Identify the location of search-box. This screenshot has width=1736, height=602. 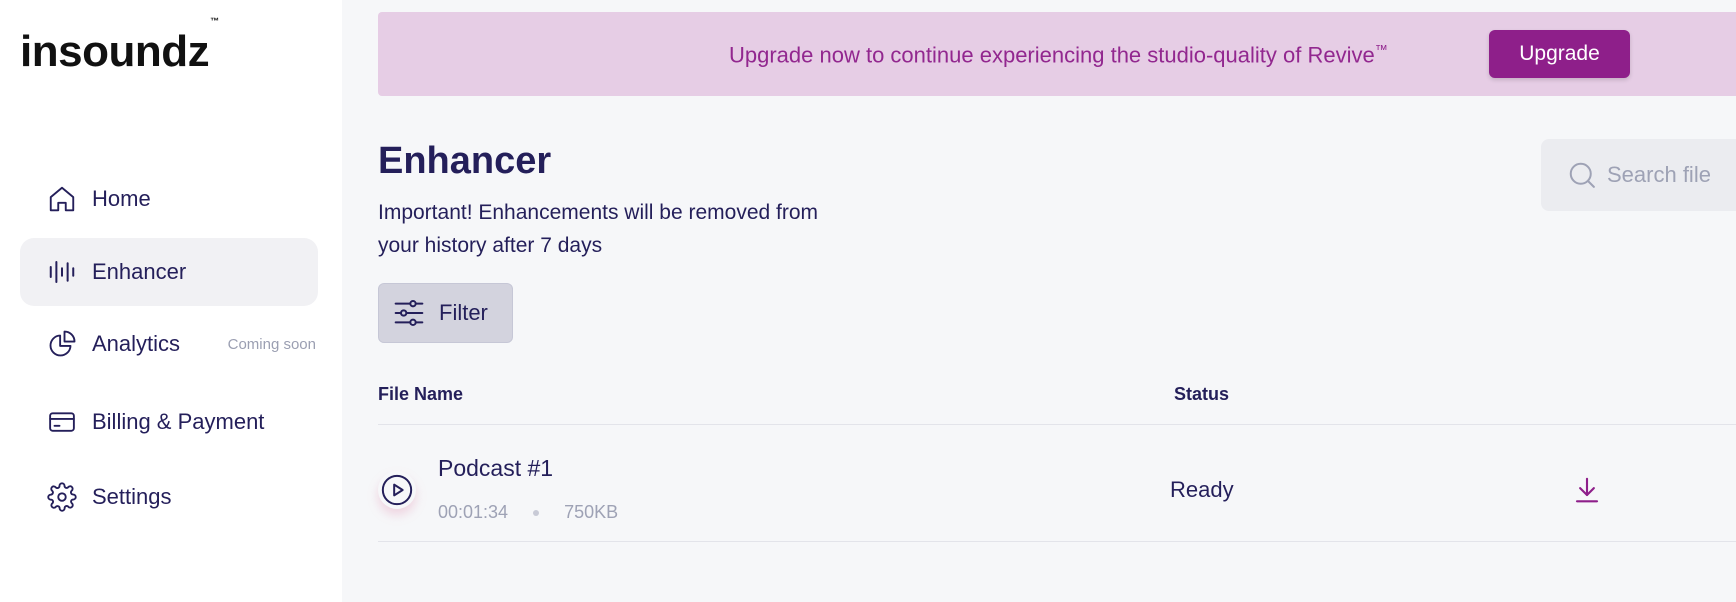
(1638, 175).